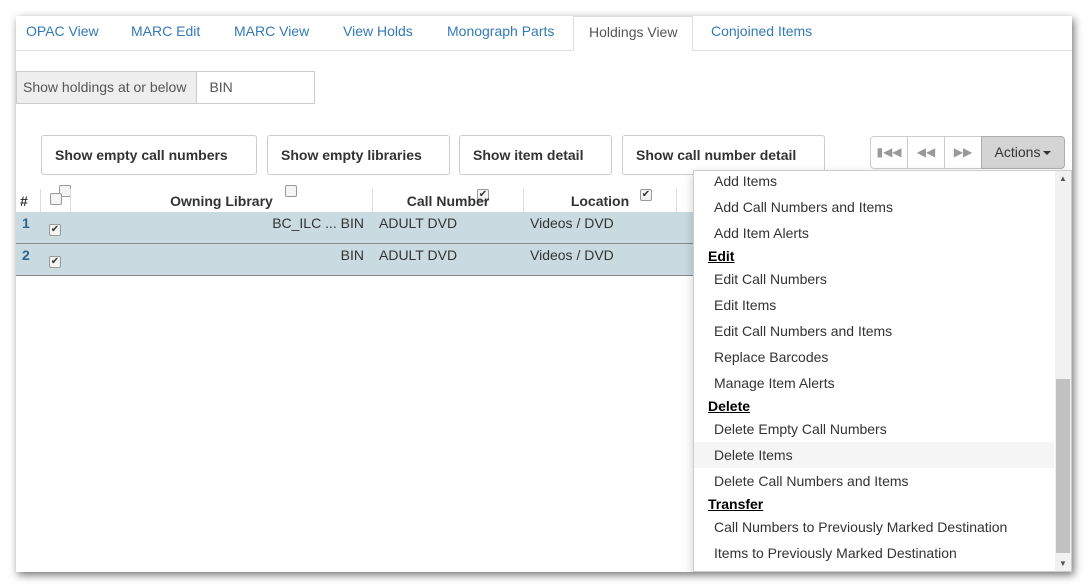 This screenshot has height=588, width=1089. I want to click on col-owning-library: Owning Library, so click(221, 200).